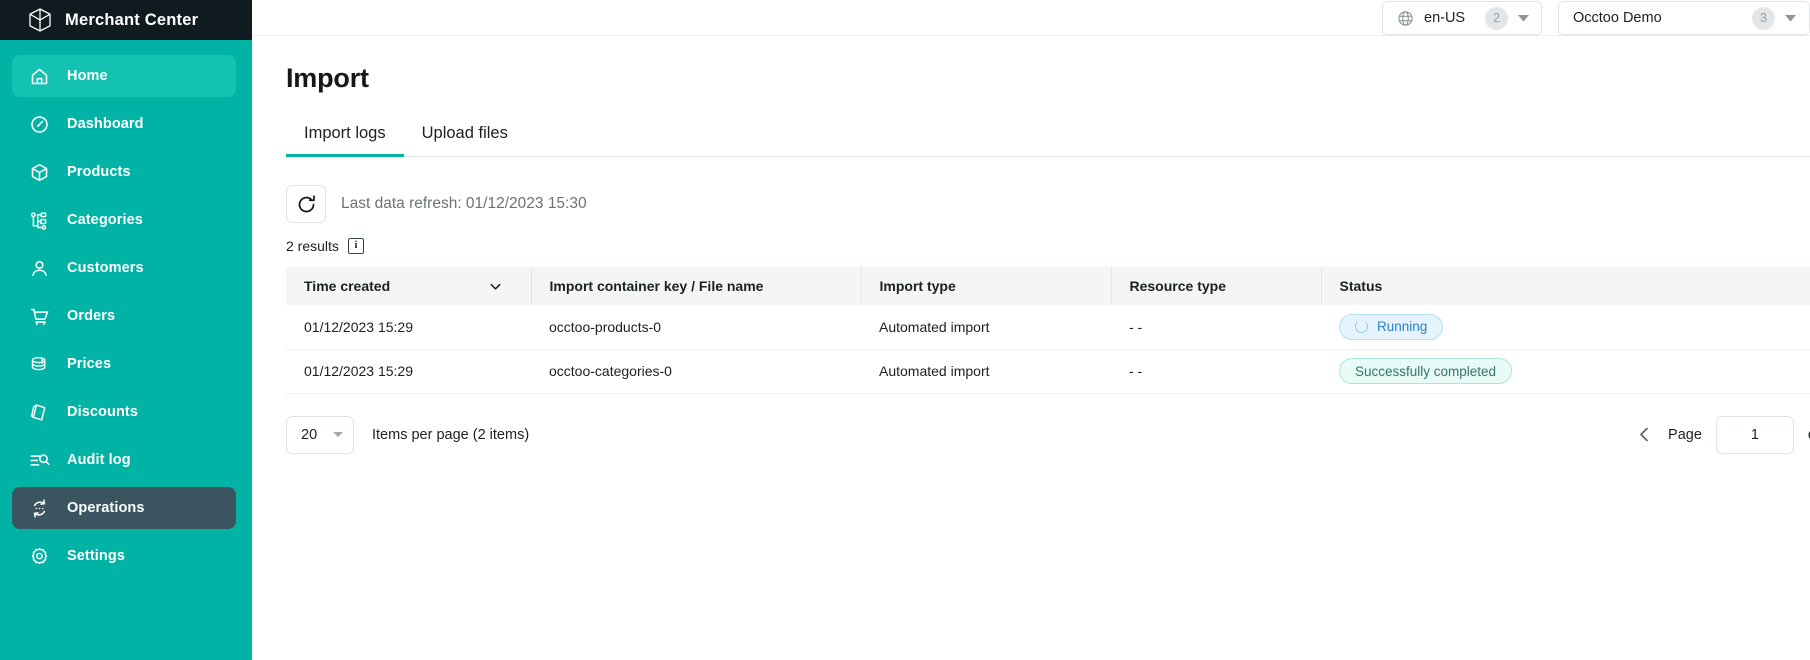  What do you see at coordinates (87, 76) in the screenshot?
I see `sidebar-item-label: Home` at bounding box center [87, 76].